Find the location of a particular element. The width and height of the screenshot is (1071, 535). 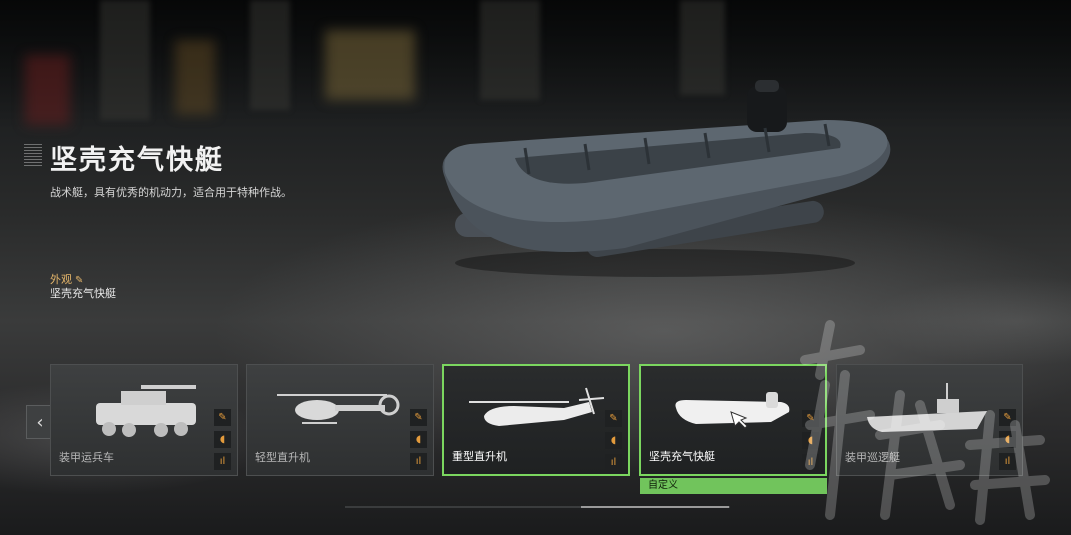

apc-icon is located at coordinates (146, 411).